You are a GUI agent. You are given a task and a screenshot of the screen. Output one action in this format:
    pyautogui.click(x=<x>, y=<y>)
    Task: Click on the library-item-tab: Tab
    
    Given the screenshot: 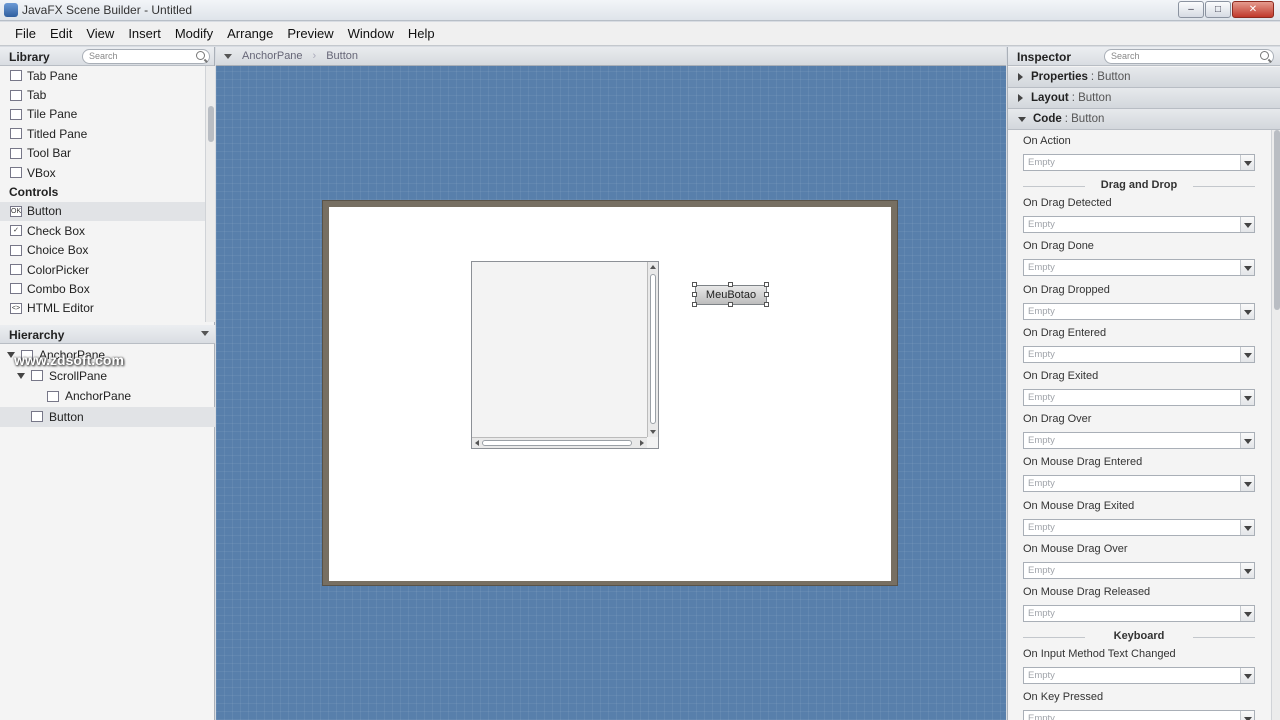 What is the action you would take?
    pyautogui.click(x=102, y=94)
    